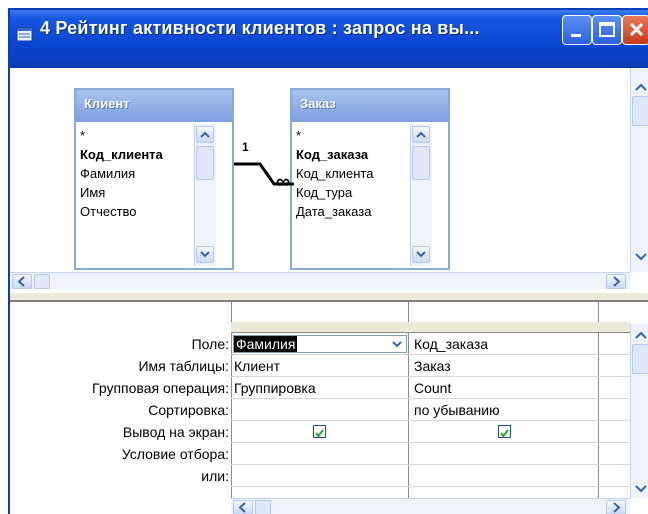 The height and width of the screenshot is (514, 648). Describe the element at coordinates (320, 344) in the screenshot. I see `field-select-1: Фамилия` at that location.